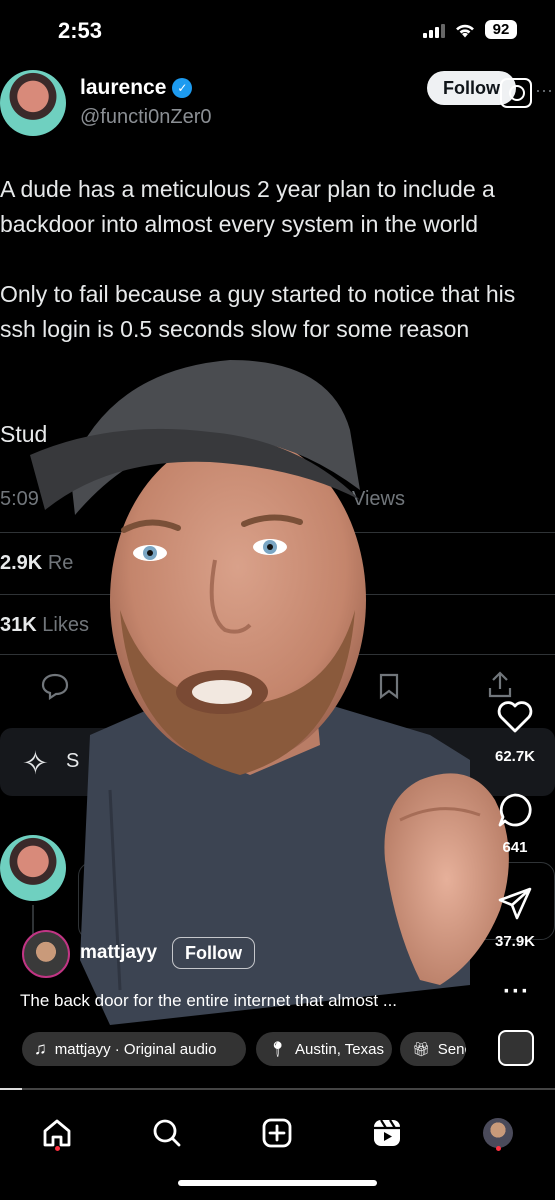 Image resolution: width=555 pixels, height=1200 pixels. What do you see at coordinates (434, 30) in the screenshot?
I see `cellular-signal-icon` at bounding box center [434, 30].